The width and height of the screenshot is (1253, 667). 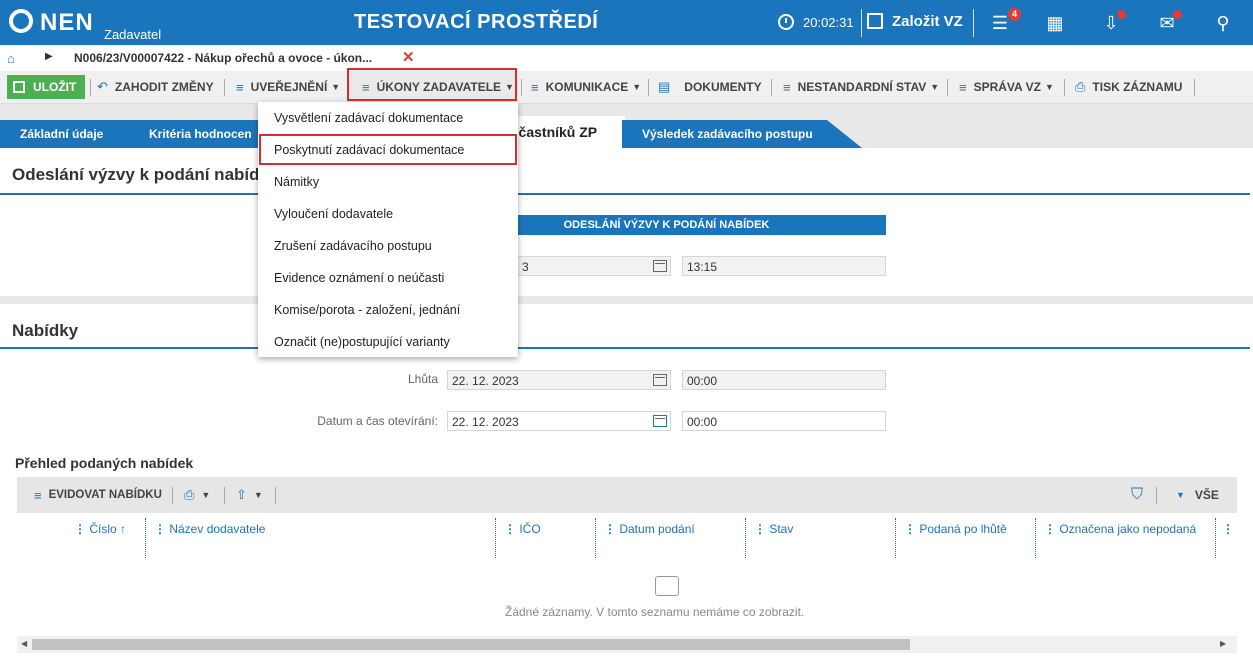 I want to click on filter-button: ⛉, so click(x=1140, y=495).